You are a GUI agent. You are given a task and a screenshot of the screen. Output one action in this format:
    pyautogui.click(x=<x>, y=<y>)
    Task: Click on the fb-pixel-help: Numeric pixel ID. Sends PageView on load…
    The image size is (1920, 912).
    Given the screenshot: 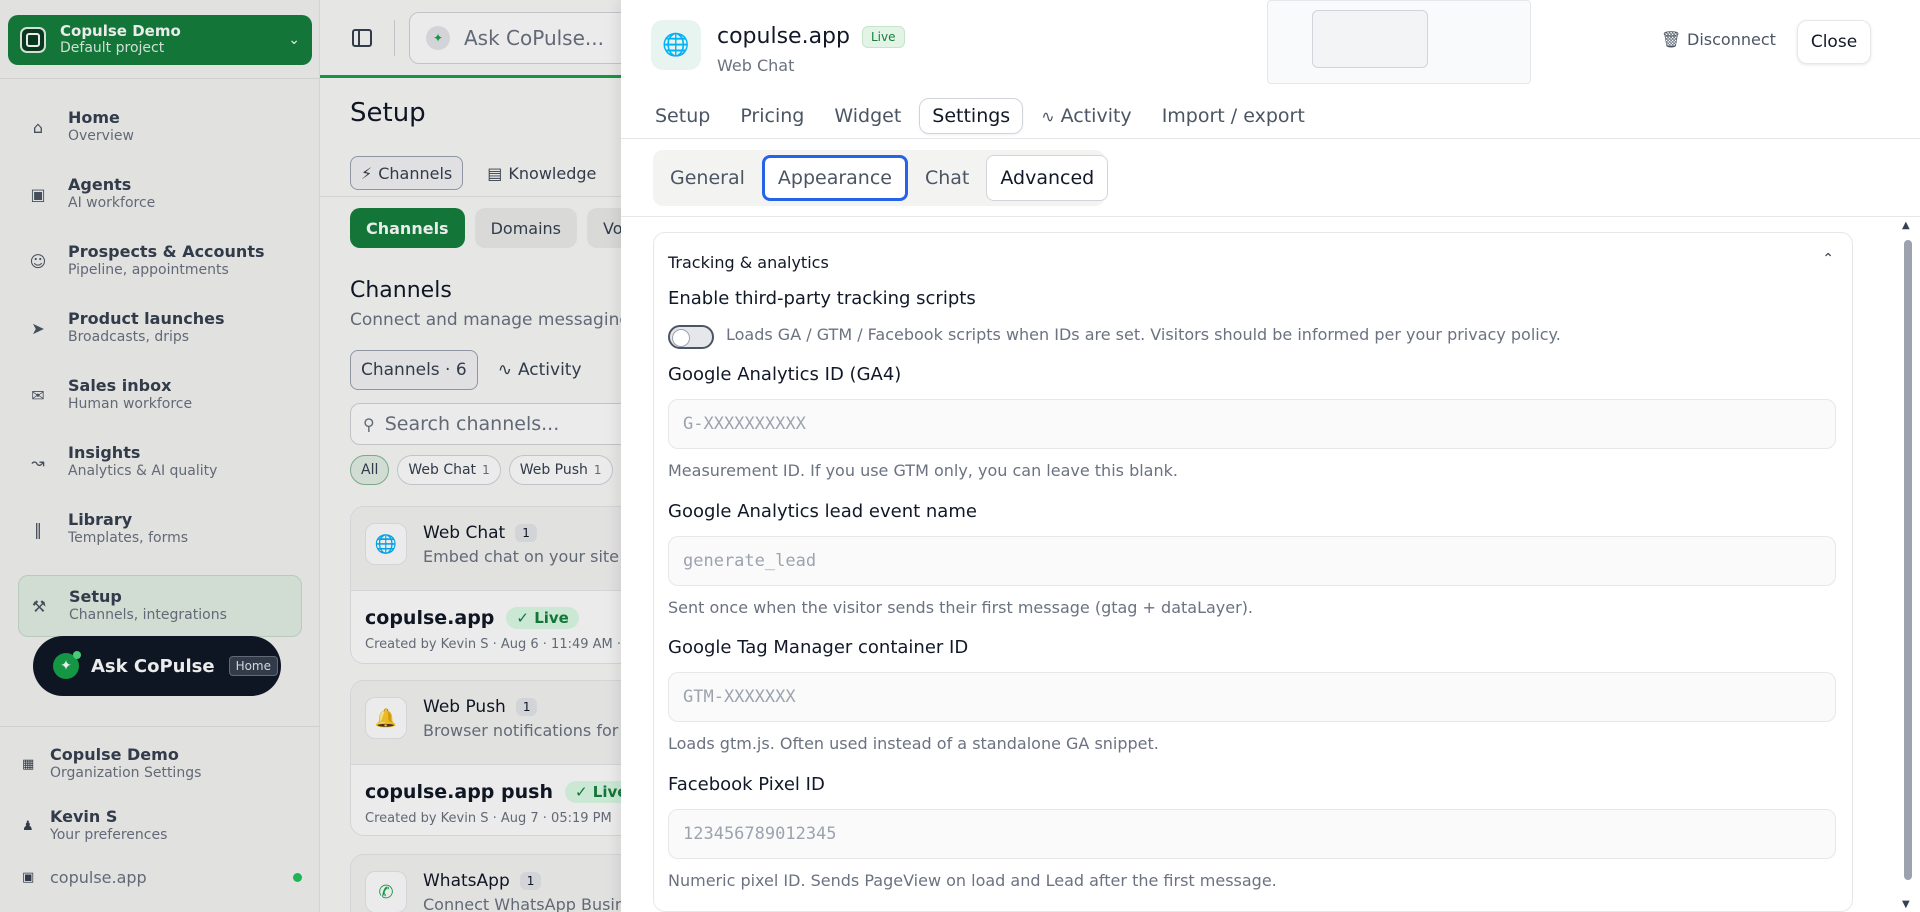 What is the action you would take?
    pyautogui.click(x=972, y=880)
    